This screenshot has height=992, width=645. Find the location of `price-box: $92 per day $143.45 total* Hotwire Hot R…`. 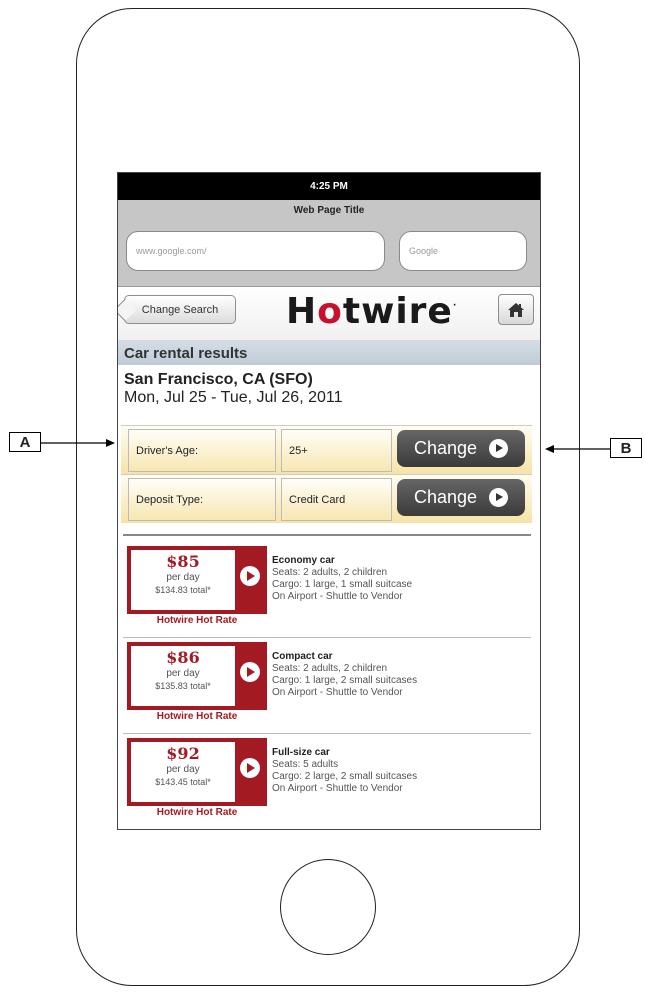

price-box: $92 per day $143.45 total* Hotwire Hot R… is located at coordinates (197, 779).